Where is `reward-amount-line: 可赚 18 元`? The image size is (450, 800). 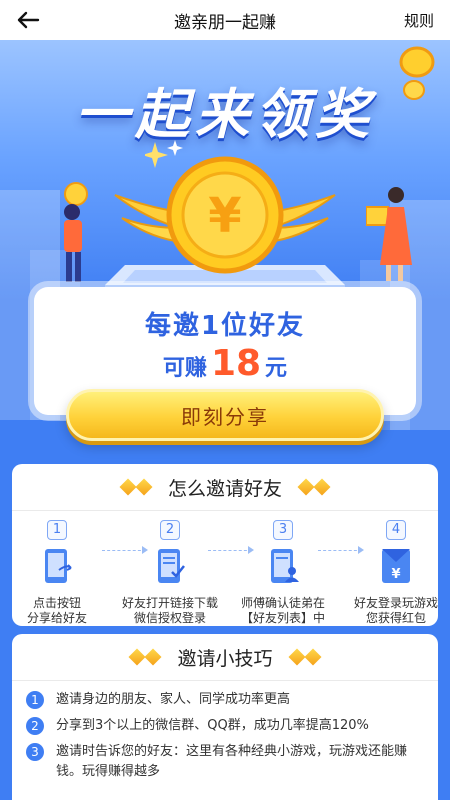
reward-amount-line: 可赚 18 元 is located at coordinates (225, 363).